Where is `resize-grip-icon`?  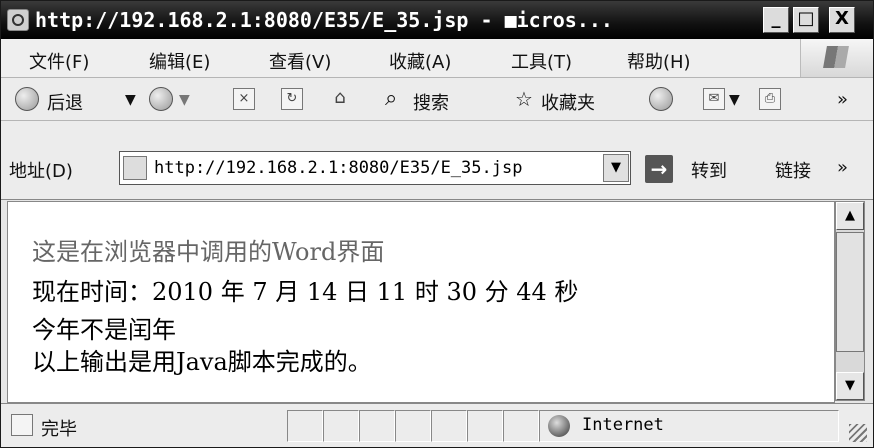 resize-grip-icon is located at coordinates (858, 433).